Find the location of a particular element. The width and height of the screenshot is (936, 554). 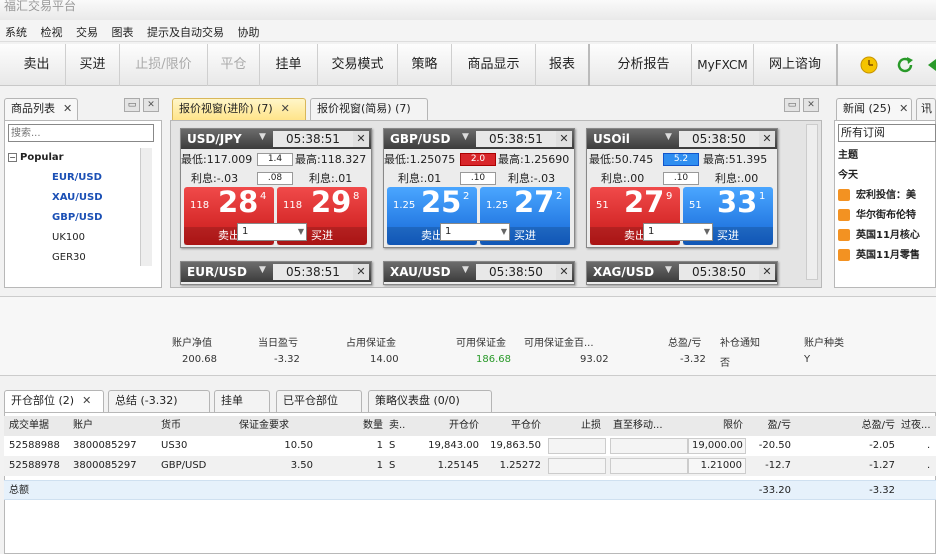

tab-products: 商品列表 ✕ is located at coordinates (41, 109).